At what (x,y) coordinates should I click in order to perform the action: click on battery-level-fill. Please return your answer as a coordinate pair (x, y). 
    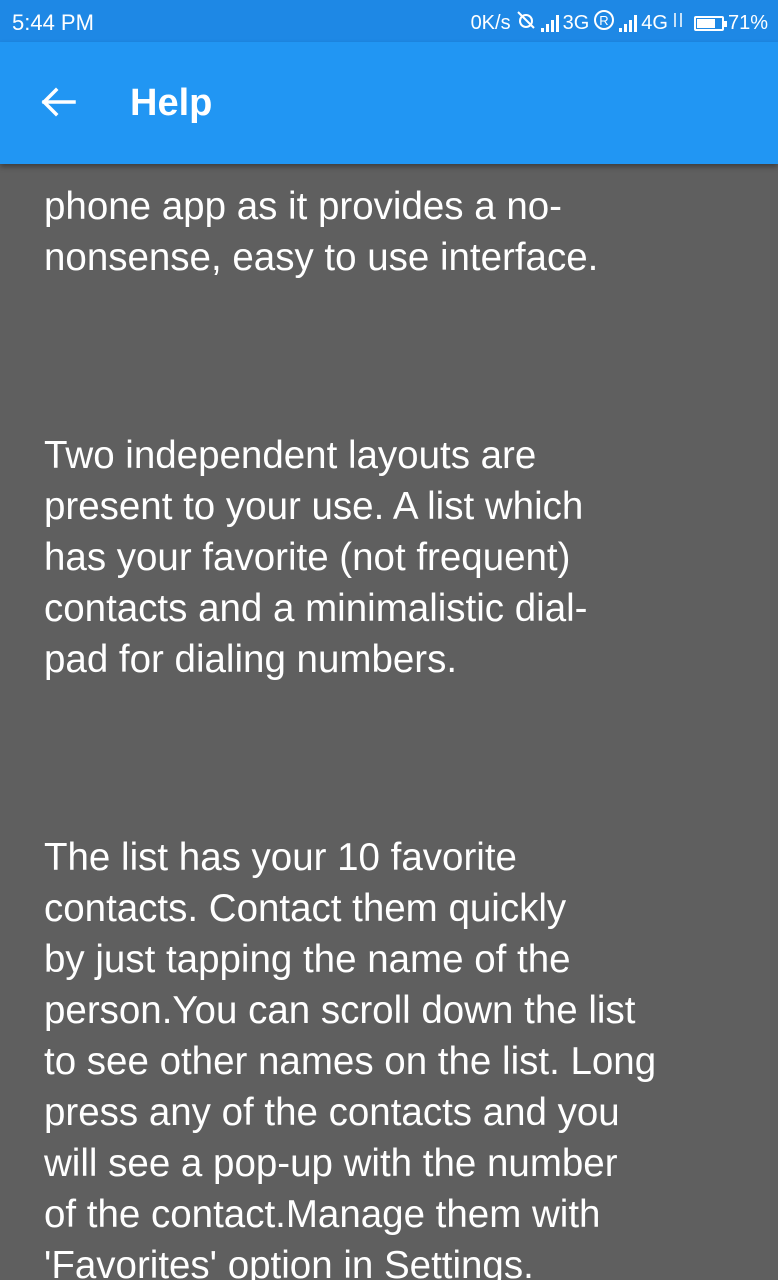
    Looking at the image, I should click on (706, 23).